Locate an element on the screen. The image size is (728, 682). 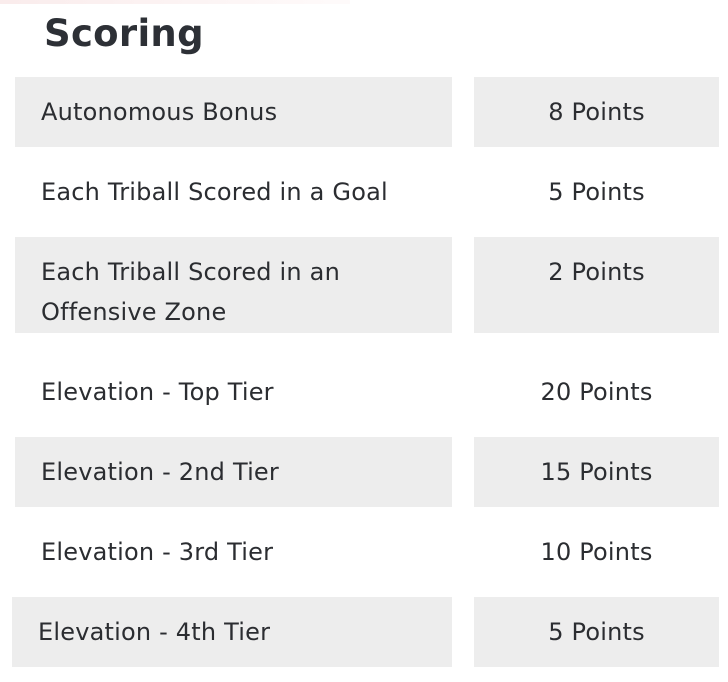
row-label: Elevation - Top Tier is located at coordinates (157, 392).